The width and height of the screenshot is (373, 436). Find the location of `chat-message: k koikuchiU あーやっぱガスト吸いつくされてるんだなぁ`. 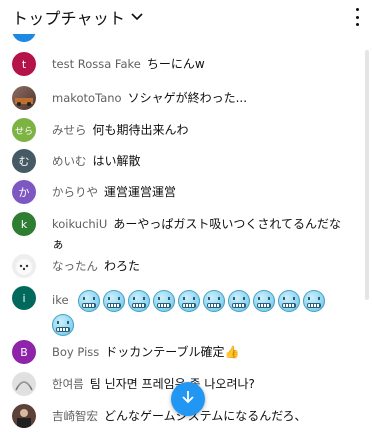

chat-message: k koikuchiU あーやっぱガスト吸いつくされてるんだなぁ is located at coordinates (183, 233).